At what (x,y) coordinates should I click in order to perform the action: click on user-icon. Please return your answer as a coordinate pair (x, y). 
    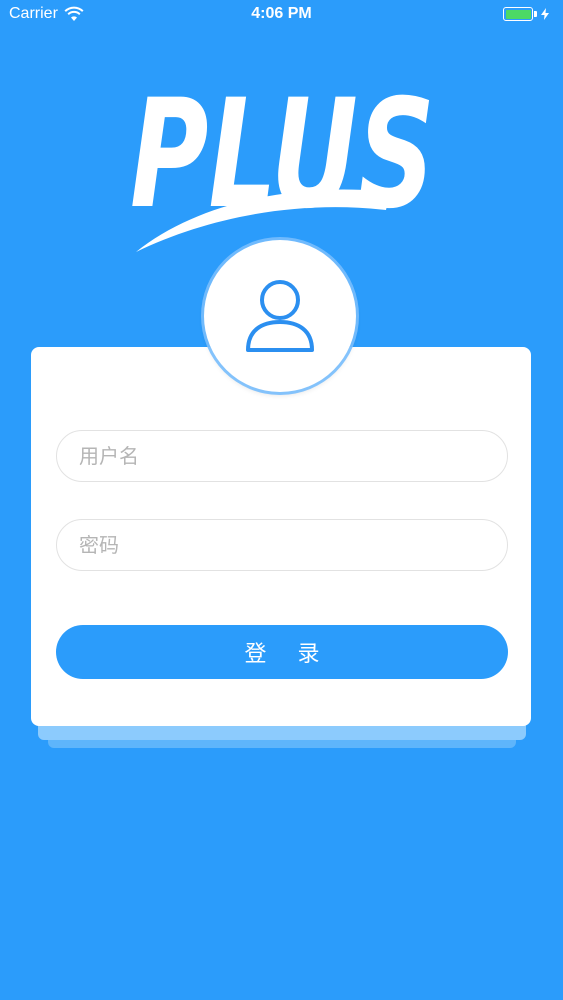
    Looking at the image, I should click on (280, 316).